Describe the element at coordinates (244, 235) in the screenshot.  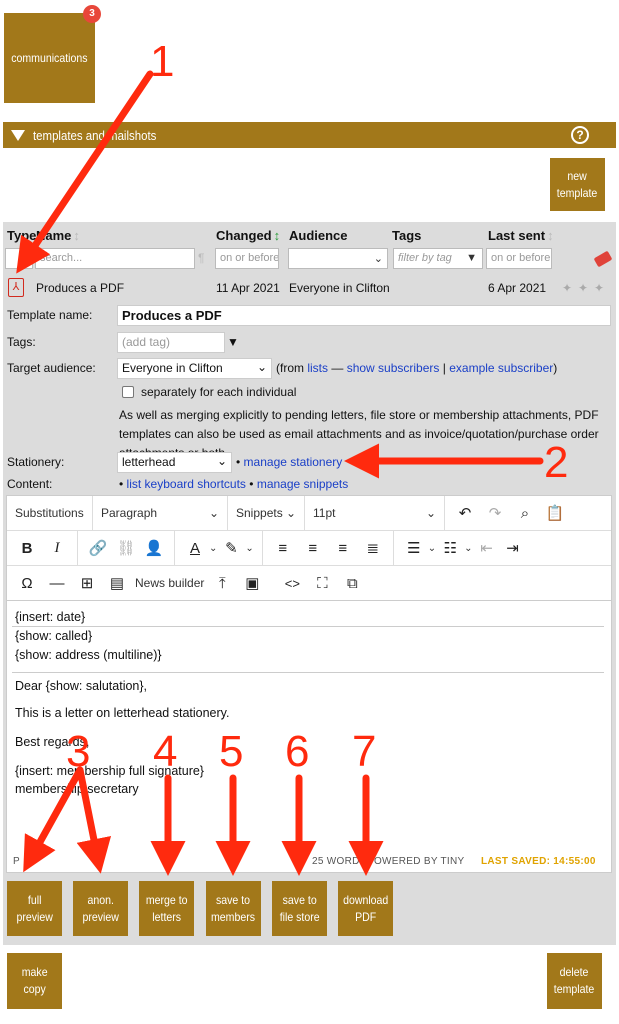
I see `col-changed-label: Changed` at that location.